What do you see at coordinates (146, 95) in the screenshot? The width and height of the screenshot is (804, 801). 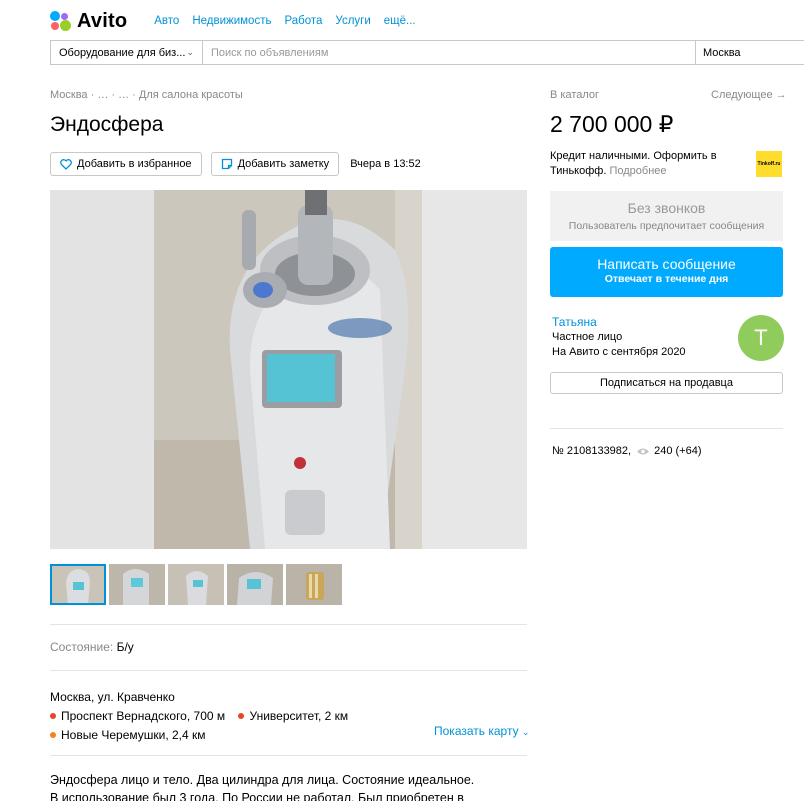 I see `breadcrumb: Москва · … · … · Для салона красоты` at bounding box center [146, 95].